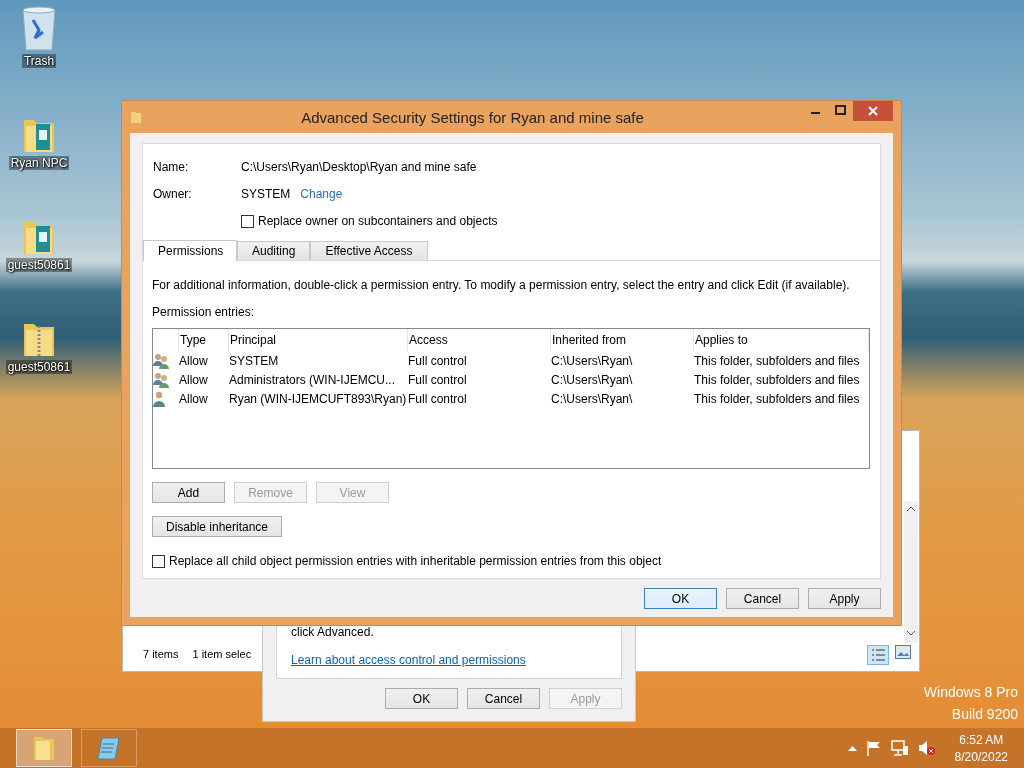 Image resolution: width=1024 pixels, height=768 pixels. What do you see at coordinates (369, 250) in the screenshot?
I see `tab: Effective Access` at bounding box center [369, 250].